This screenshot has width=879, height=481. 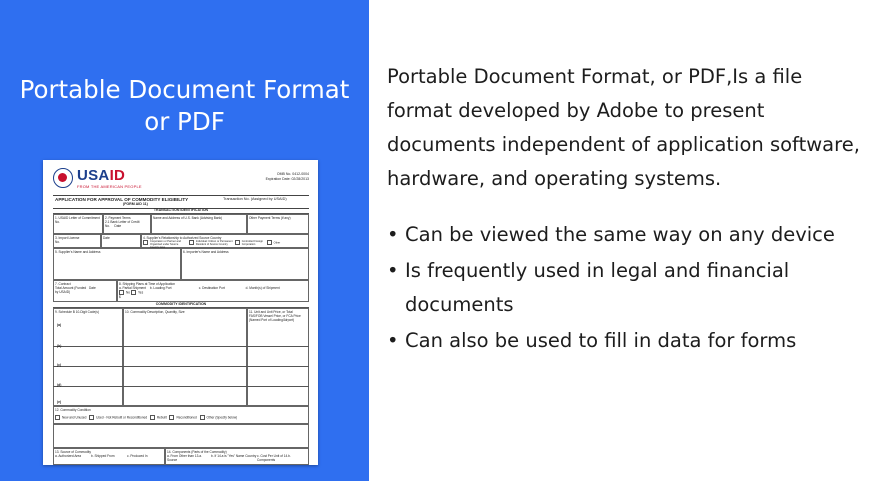 What do you see at coordinates (77, 241) in the screenshot?
I see `field-import-license: 3. Import License No.` at bounding box center [77, 241].